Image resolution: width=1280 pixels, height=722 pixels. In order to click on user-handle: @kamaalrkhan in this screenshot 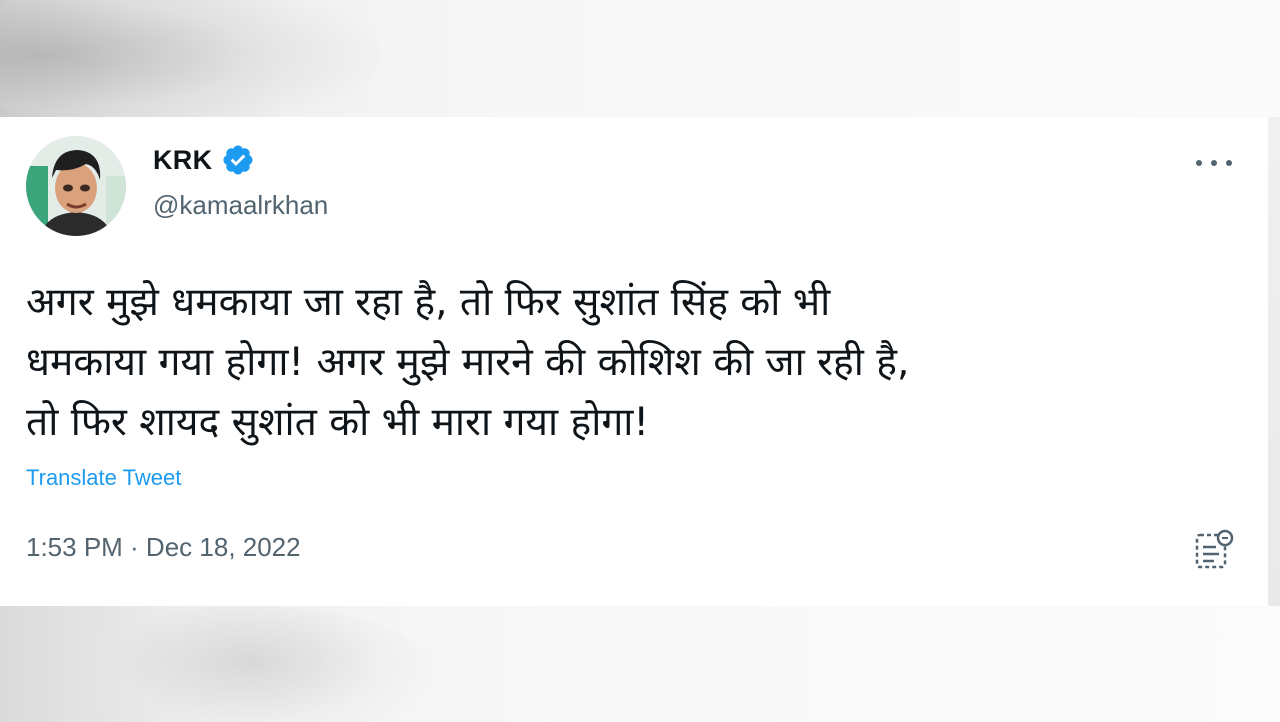, I will do `click(240, 205)`.